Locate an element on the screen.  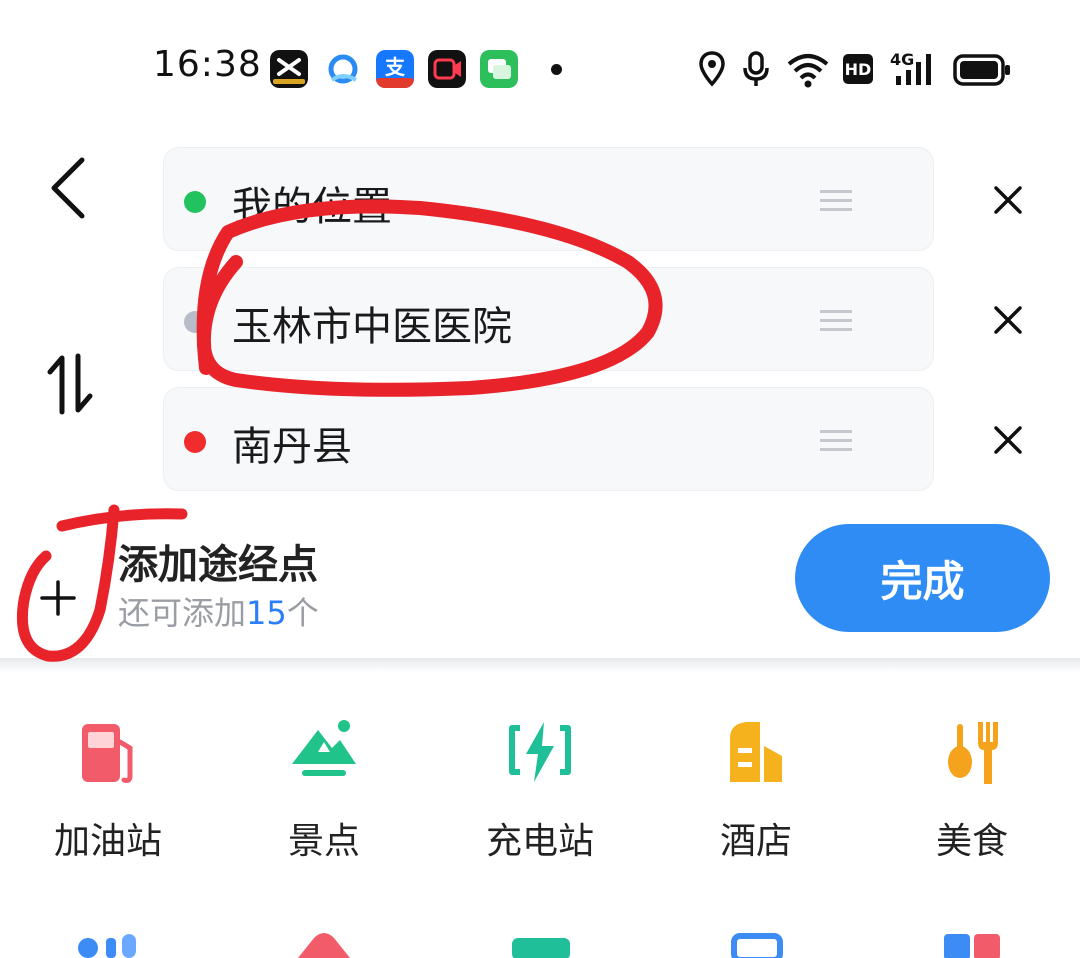
status-time: 16:38 is located at coordinates (207, 64).